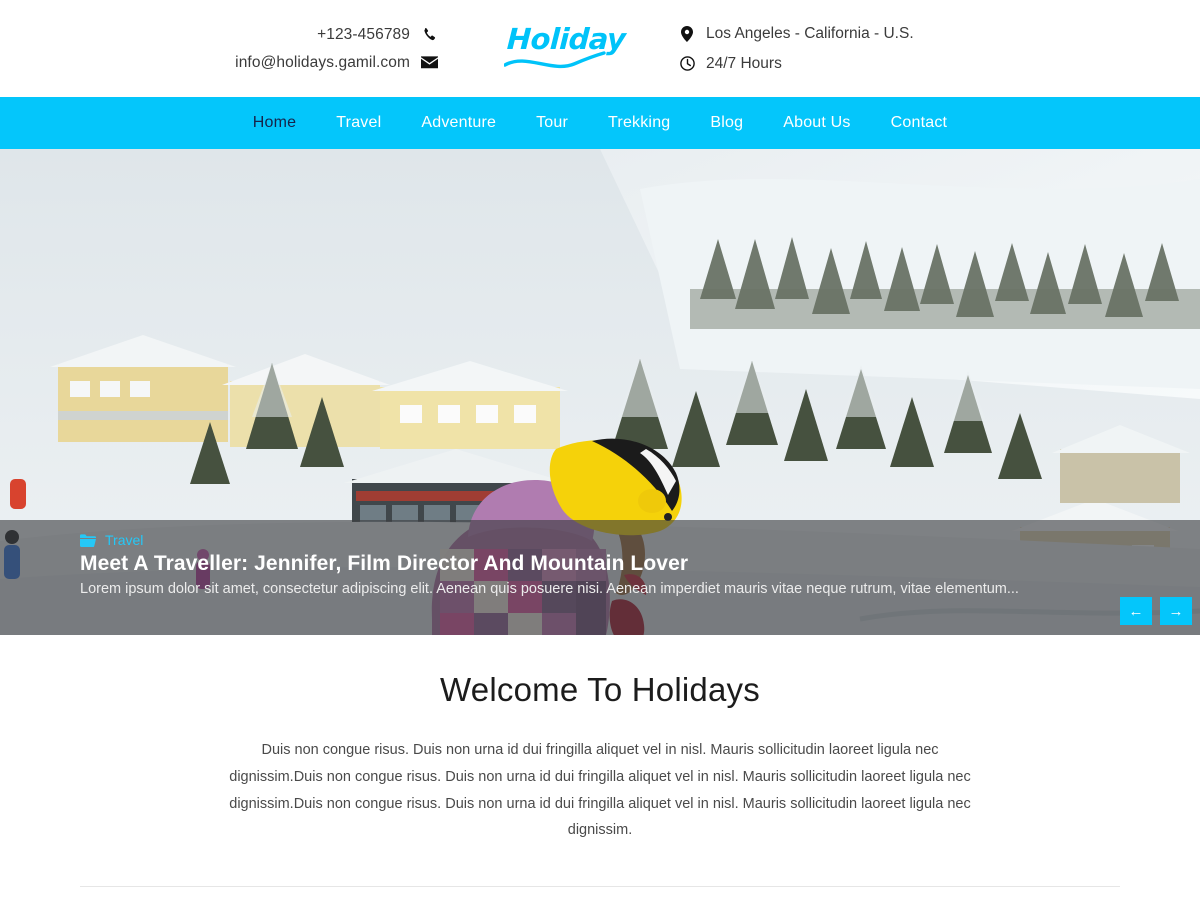  What do you see at coordinates (816, 123) in the screenshot?
I see `nav-item-about-us: About Us` at bounding box center [816, 123].